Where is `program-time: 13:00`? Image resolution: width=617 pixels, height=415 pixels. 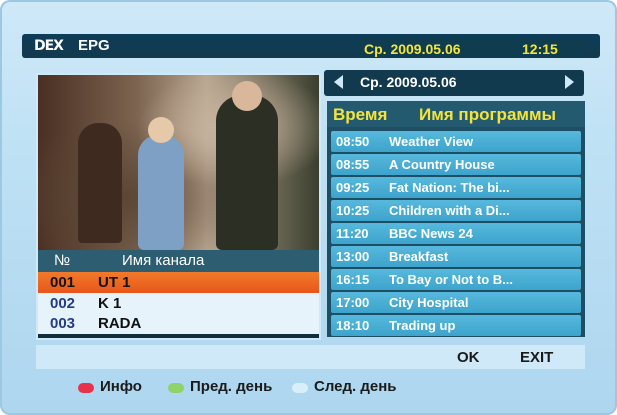 program-time: 13:00 is located at coordinates (353, 256).